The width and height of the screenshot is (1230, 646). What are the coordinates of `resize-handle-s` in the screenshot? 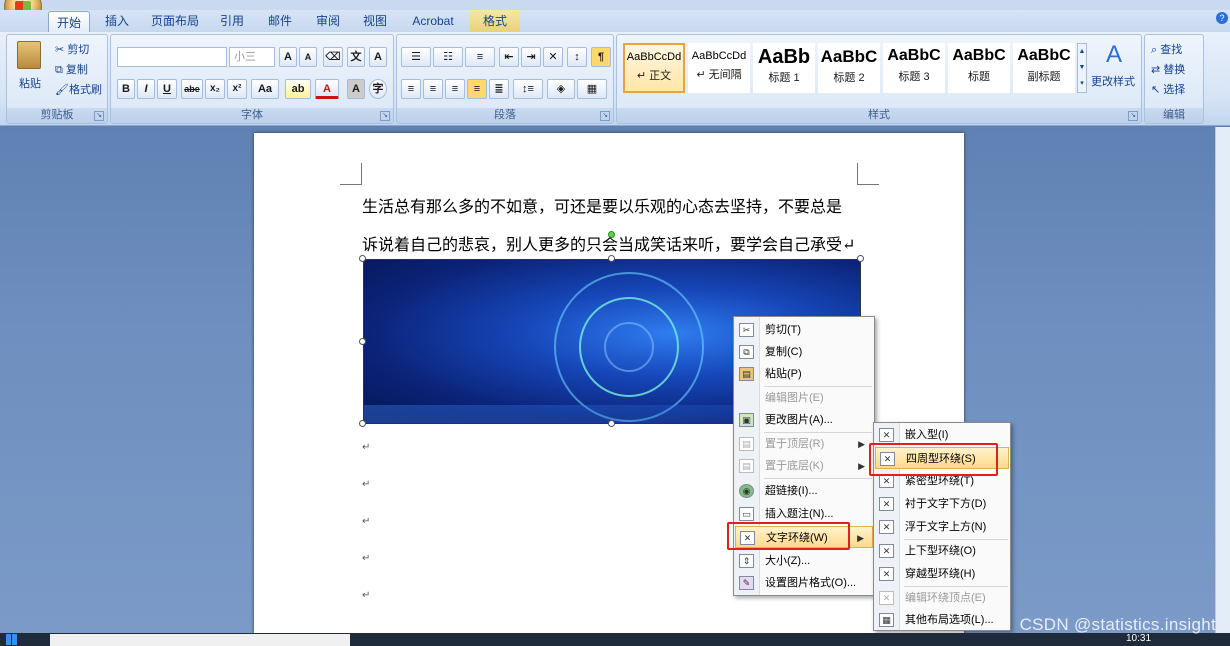 It's located at (611, 423).